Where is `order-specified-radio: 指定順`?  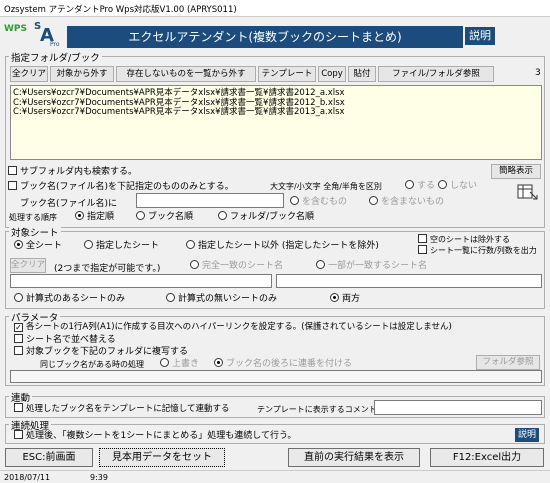
order-specified-radio: 指定順 is located at coordinates (94, 217).